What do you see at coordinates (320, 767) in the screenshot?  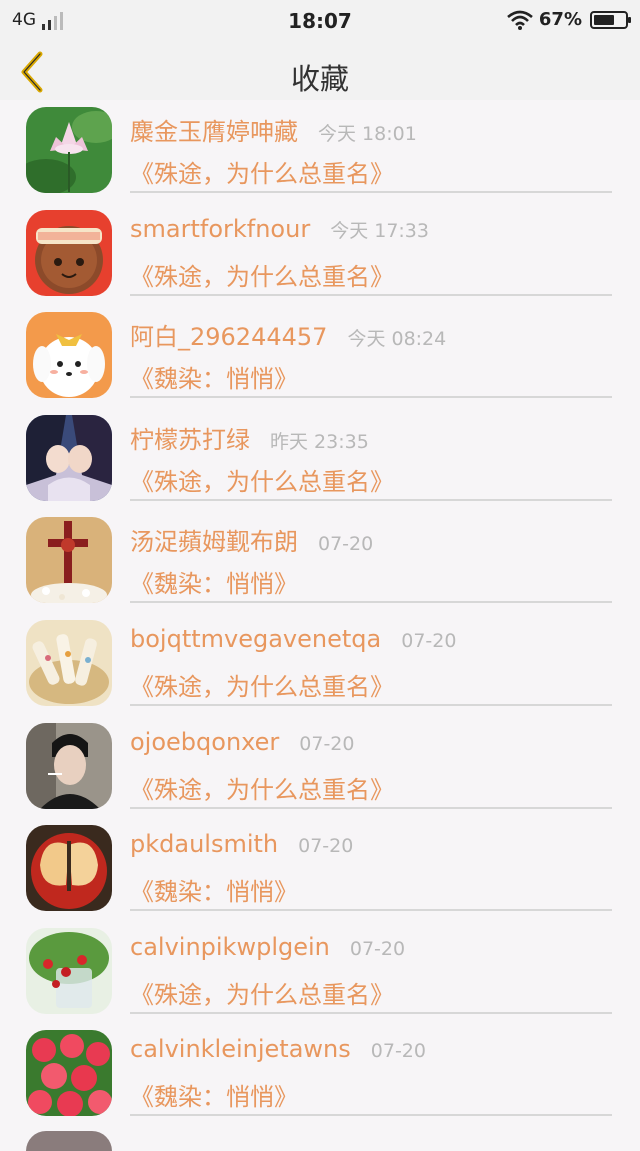 I see `list-item: ojoebqonxer 07-20 《殊途，为什么总重名》` at bounding box center [320, 767].